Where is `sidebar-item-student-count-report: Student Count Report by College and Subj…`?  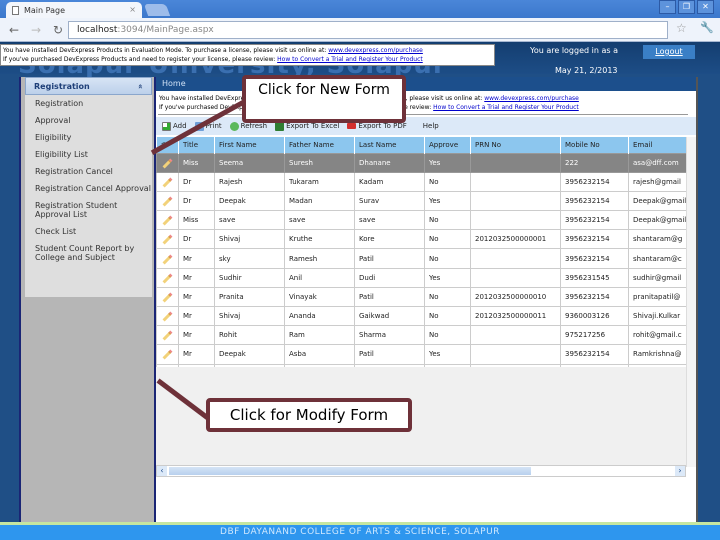 sidebar-item-student-count-report: Student Count Report by College and Subj… is located at coordinates (88, 253).